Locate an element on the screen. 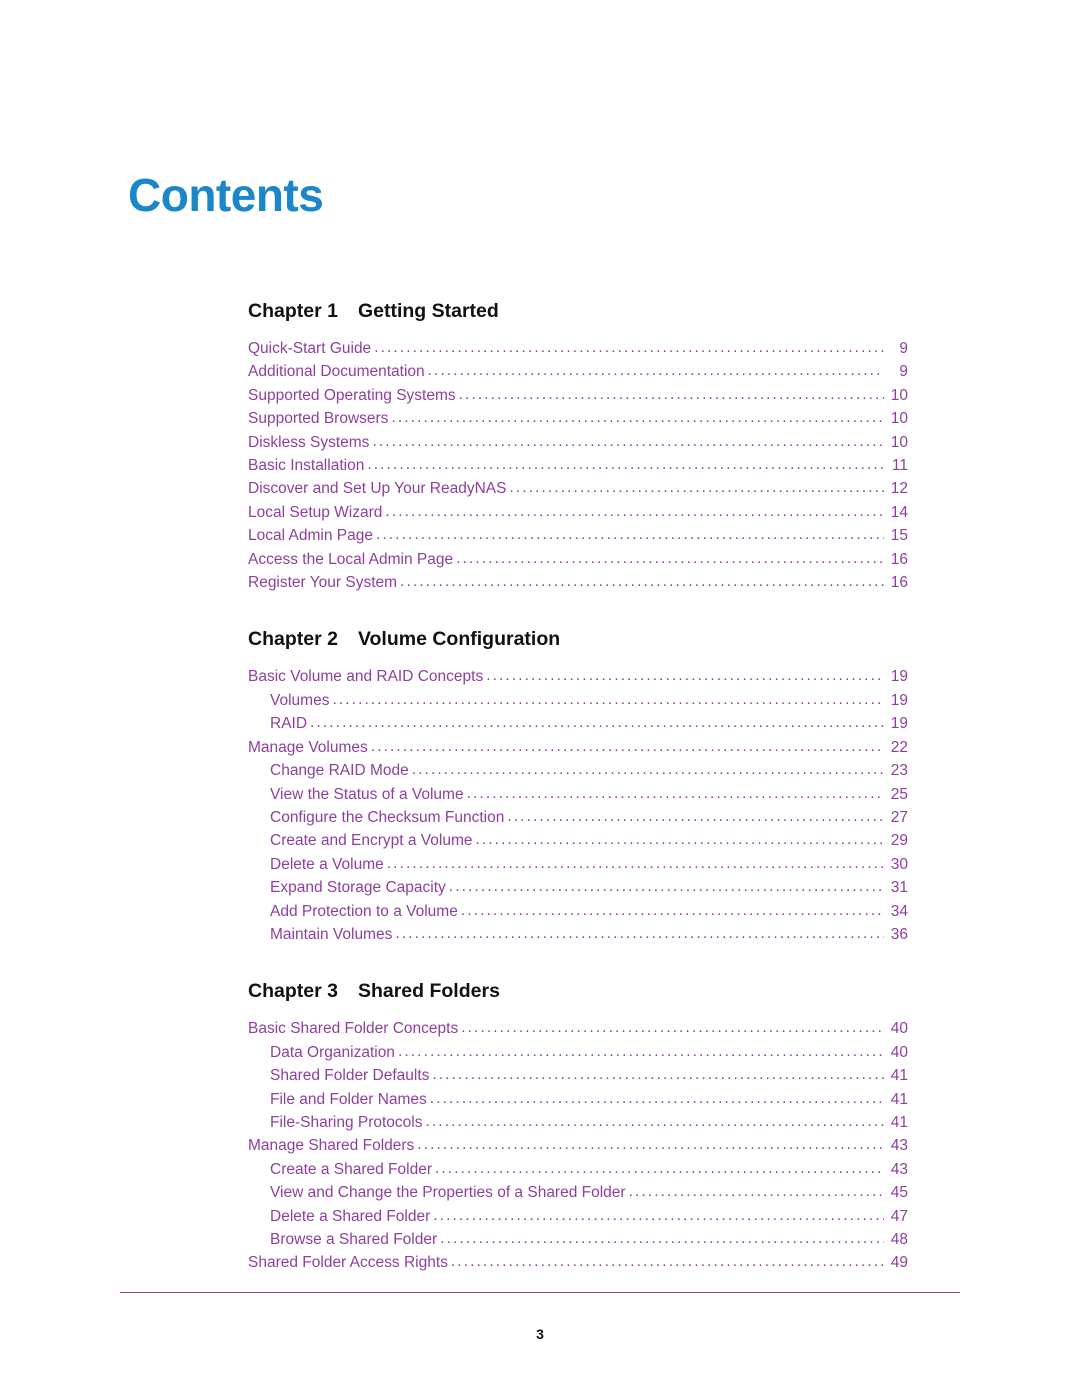 The image size is (1080, 1397). toc-entry-label: Shared Folder Defaults is located at coordinates (350, 1076).